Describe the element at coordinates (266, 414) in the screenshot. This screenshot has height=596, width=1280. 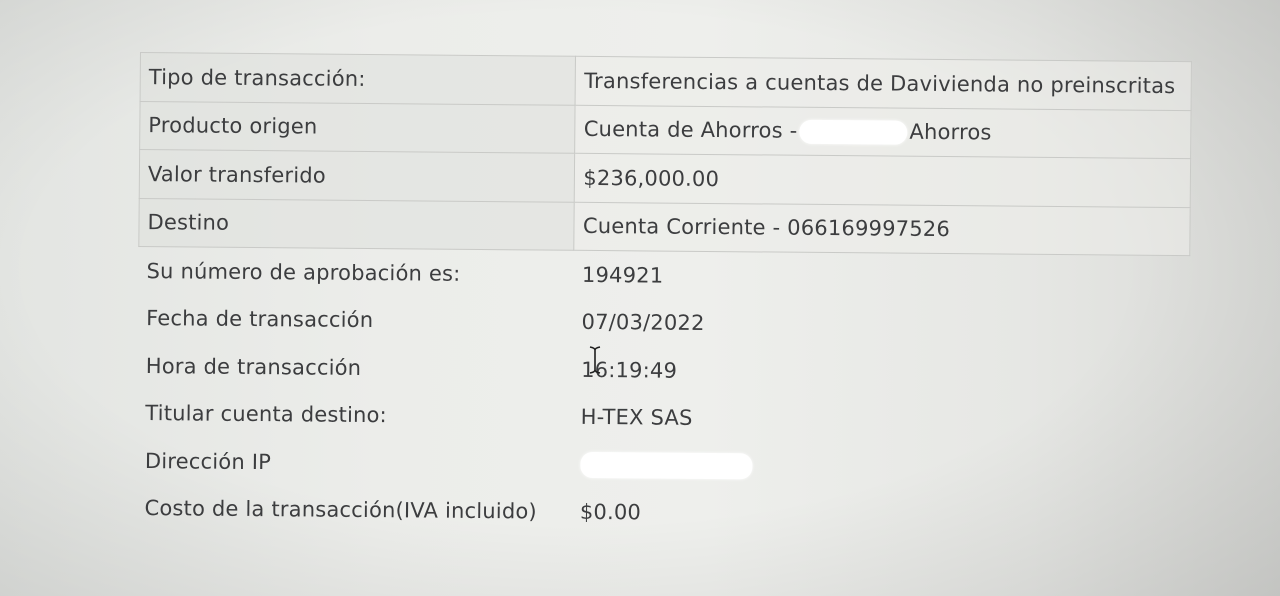
I see `destination-holder-label: Titular cuenta destino:` at that location.